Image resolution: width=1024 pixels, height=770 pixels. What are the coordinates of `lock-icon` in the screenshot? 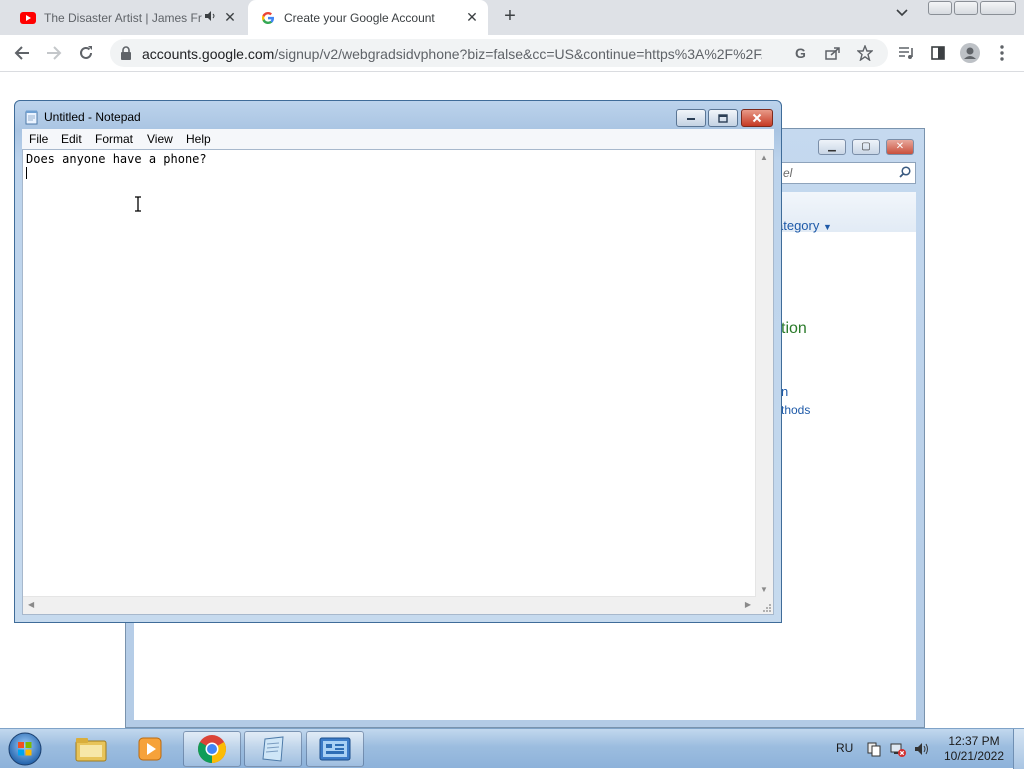 It's located at (126, 54).